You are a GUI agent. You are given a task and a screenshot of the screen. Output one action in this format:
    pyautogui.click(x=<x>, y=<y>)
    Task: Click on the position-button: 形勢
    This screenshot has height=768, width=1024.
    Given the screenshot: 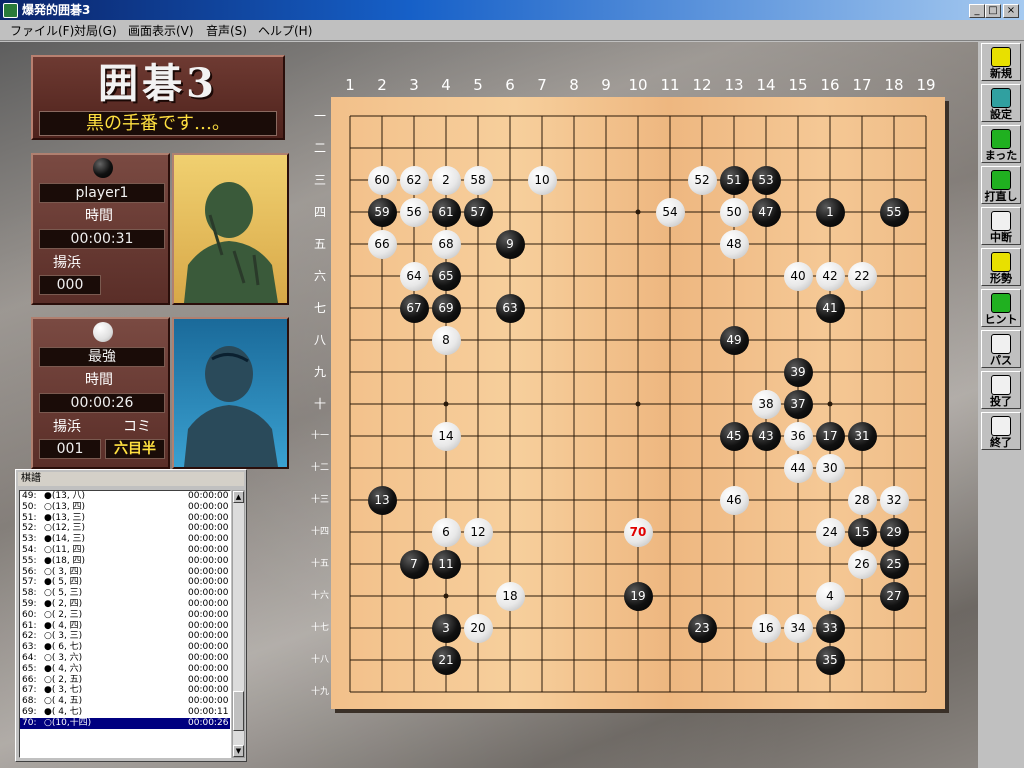 What is the action you would take?
    pyautogui.click(x=1001, y=267)
    